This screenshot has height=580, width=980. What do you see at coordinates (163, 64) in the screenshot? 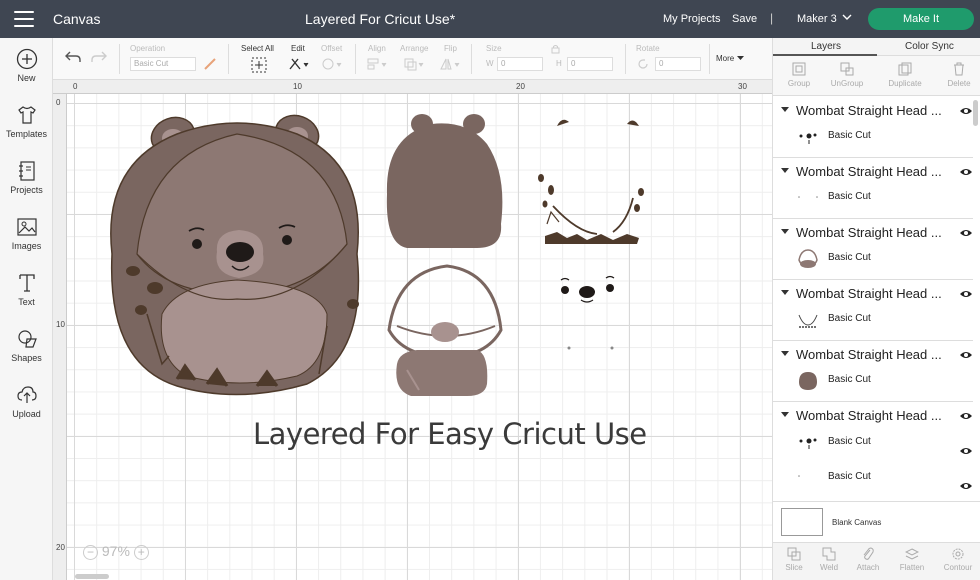
I see `operation-select: Basic Cut` at bounding box center [163, 64].